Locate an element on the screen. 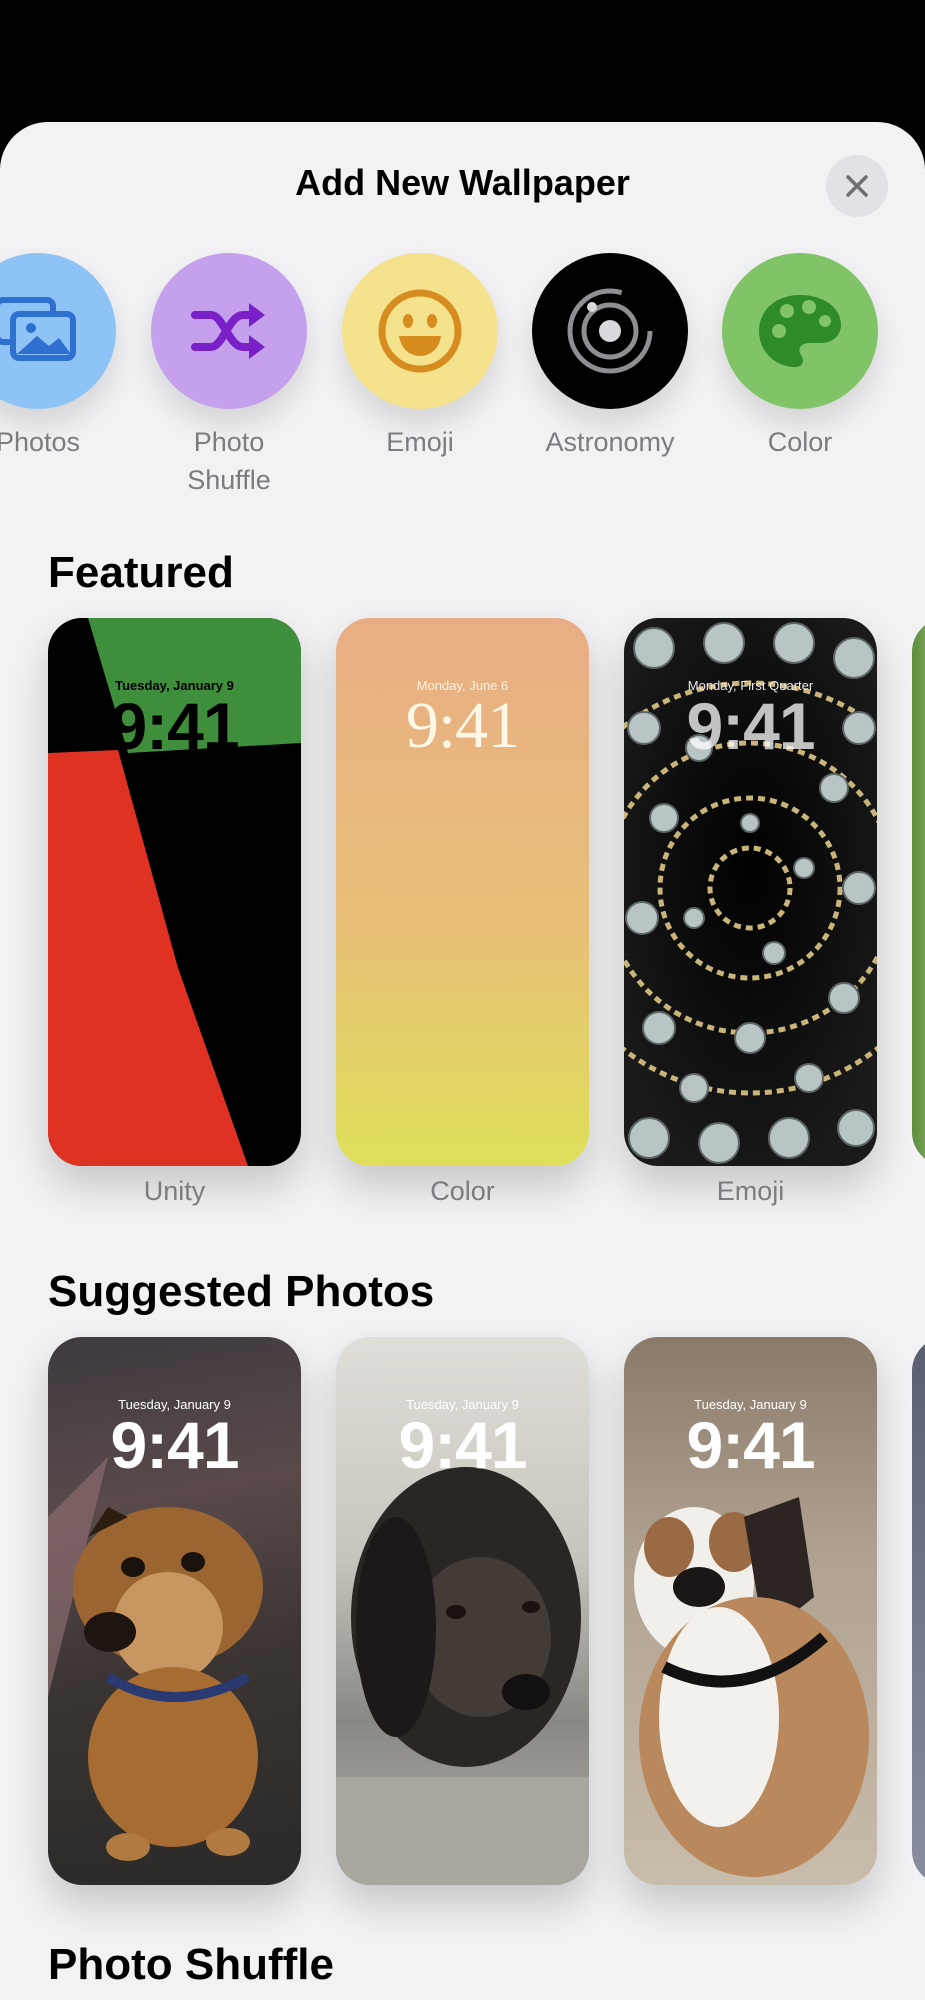 Image resolution: width=925 pixels, height=2000 pixels. palette-icon is located at coordinates (800, 331).